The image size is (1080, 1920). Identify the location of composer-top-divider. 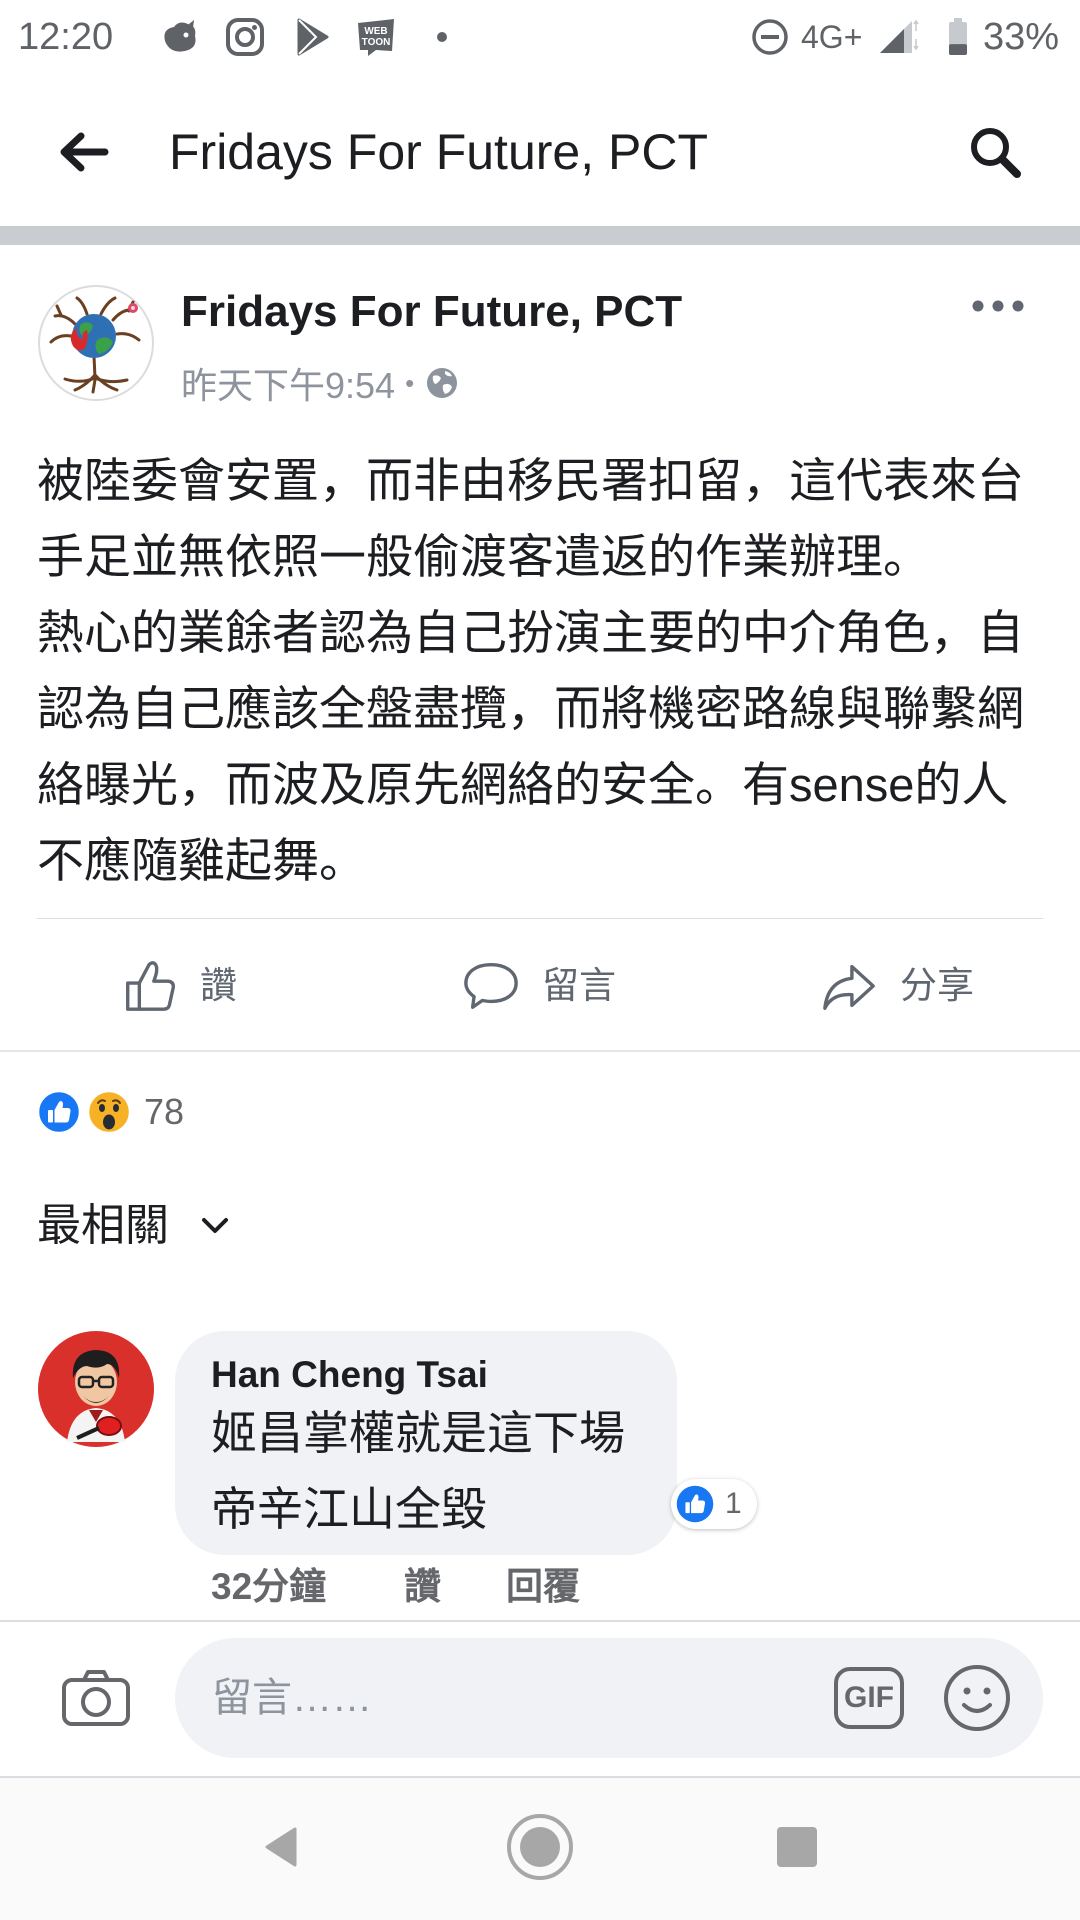
(540, 1621).